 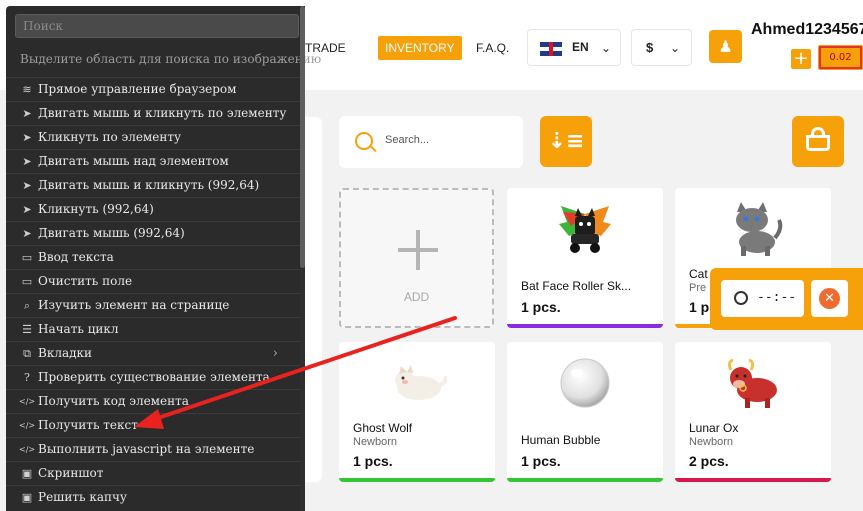 I want to click on chevron-right-icon: ›, so click(x=275, y=353).